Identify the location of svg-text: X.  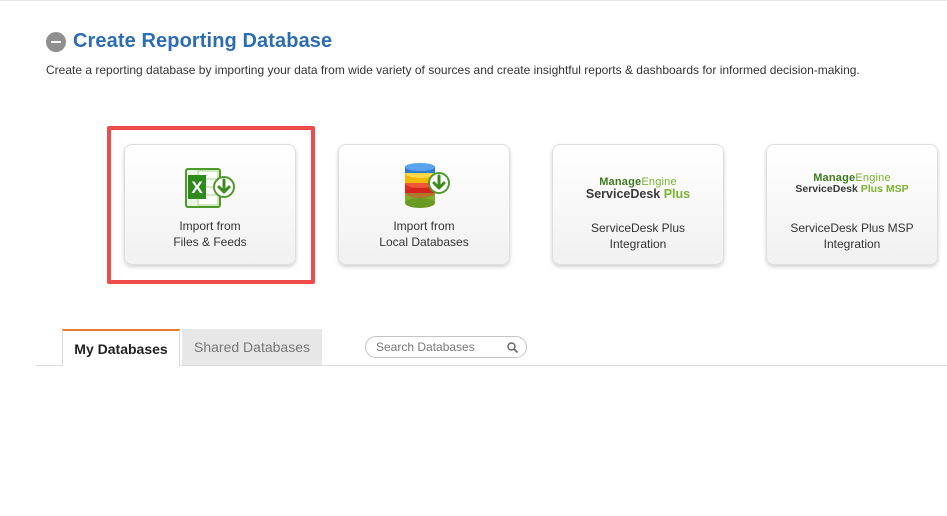
(197, 187).